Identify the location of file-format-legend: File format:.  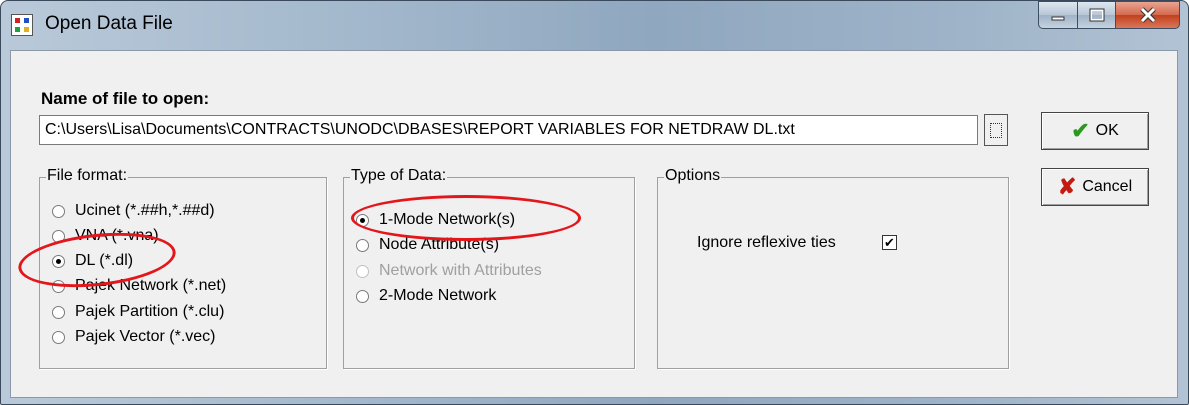
(87, 176).